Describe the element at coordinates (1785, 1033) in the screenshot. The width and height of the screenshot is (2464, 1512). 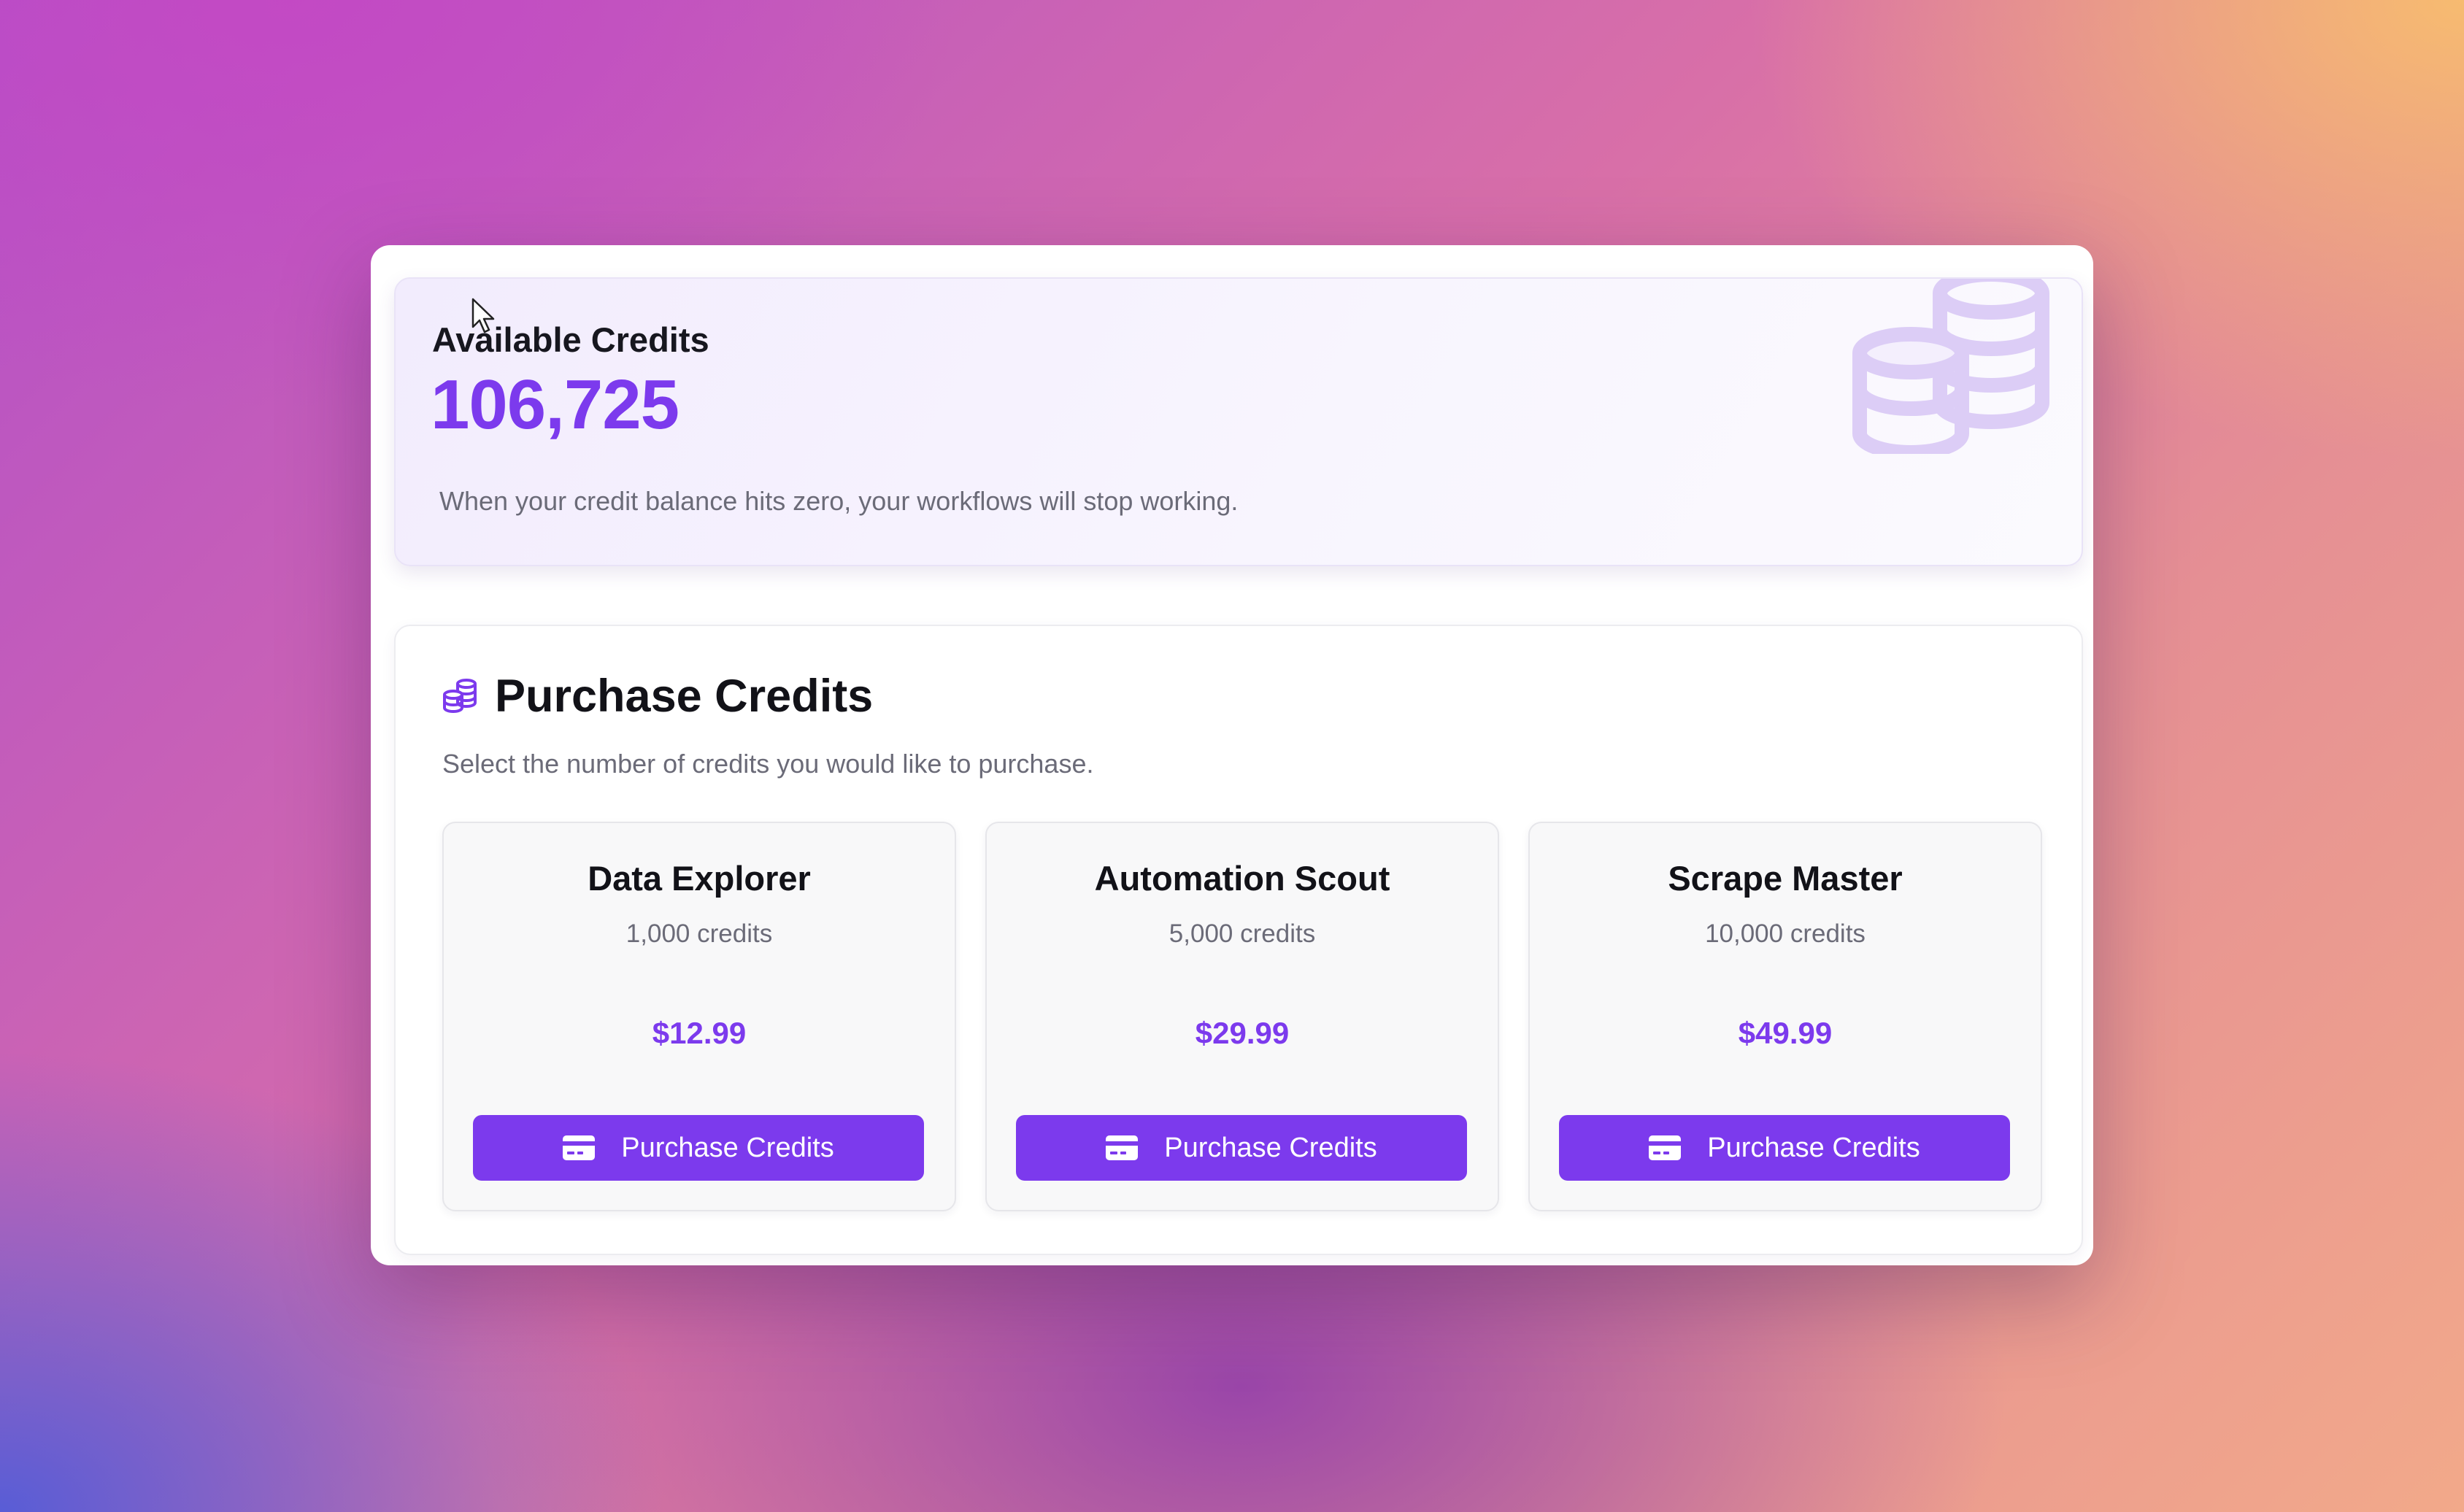
I see `plan-price: $49.99` at that location.